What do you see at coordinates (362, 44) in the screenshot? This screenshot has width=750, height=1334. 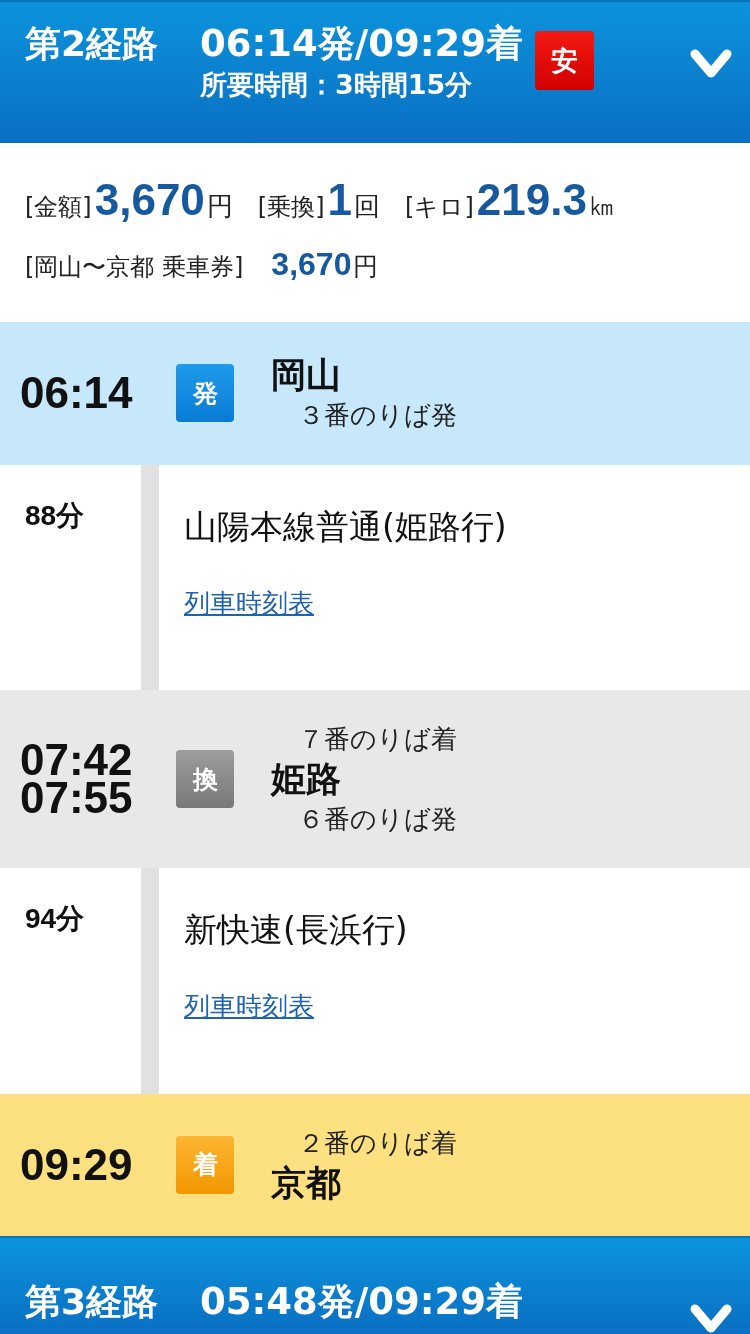 I see `route-times: 06:14発/09:29着` at bounding box center [362, 44].